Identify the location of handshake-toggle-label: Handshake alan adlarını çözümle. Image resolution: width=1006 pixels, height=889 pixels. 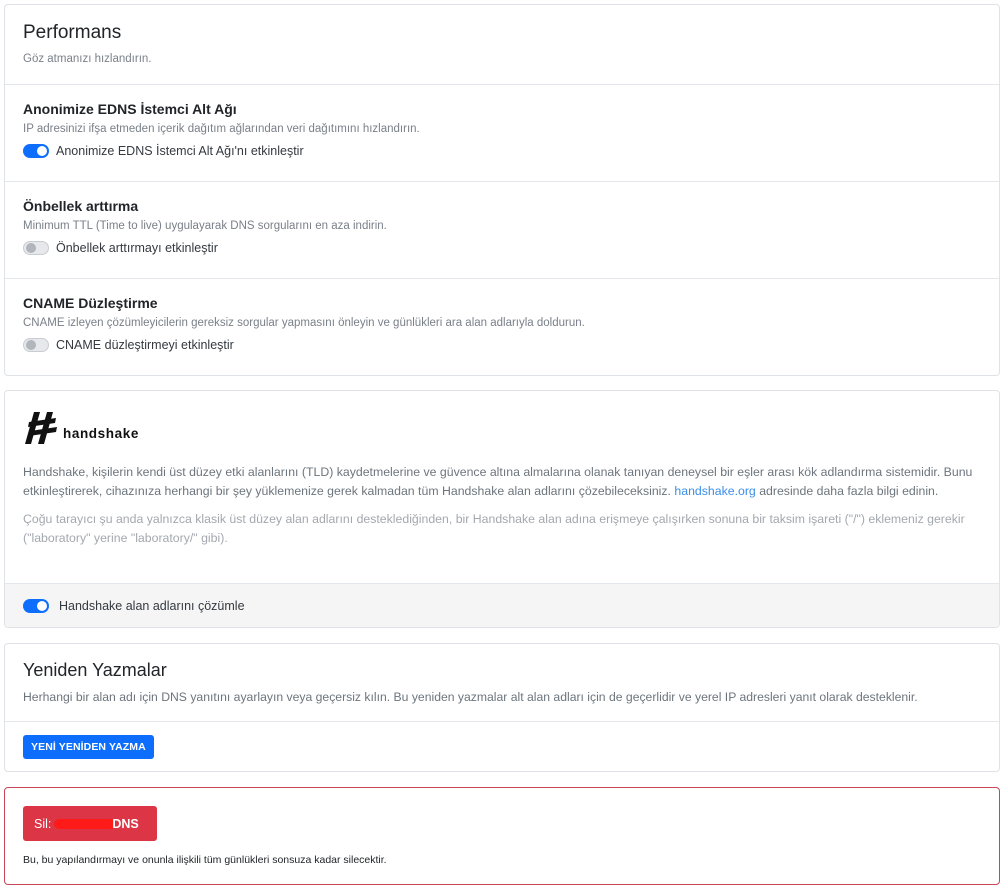
(152, 605).